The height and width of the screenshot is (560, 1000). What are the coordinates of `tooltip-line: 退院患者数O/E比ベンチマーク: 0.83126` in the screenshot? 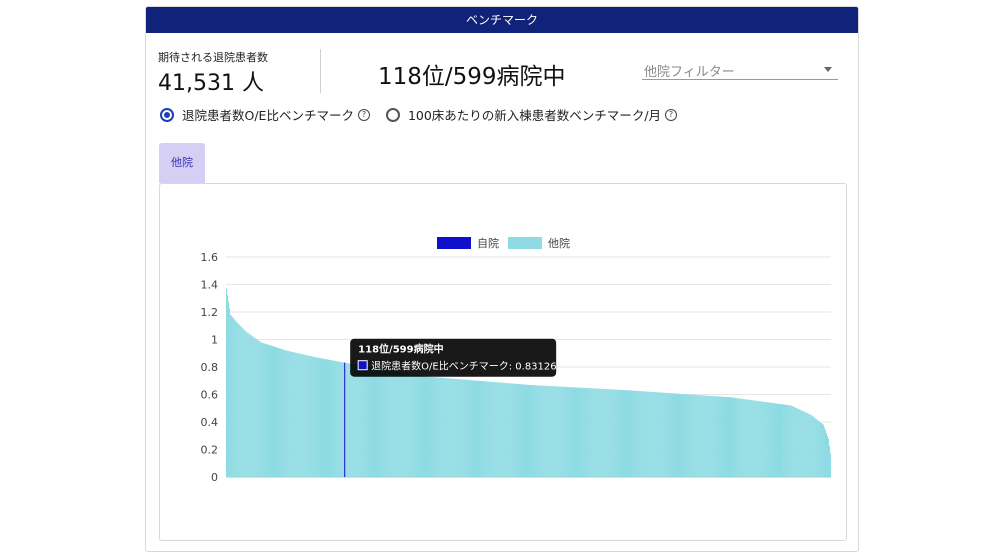 It's located at (463, 366).